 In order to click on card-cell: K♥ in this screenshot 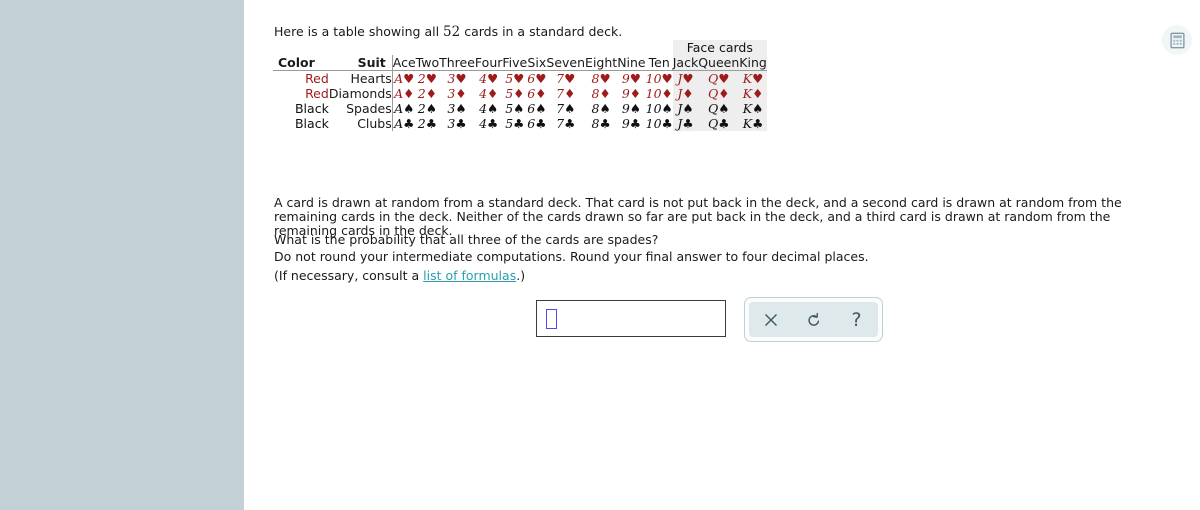, I will do `click(753, 78)`.